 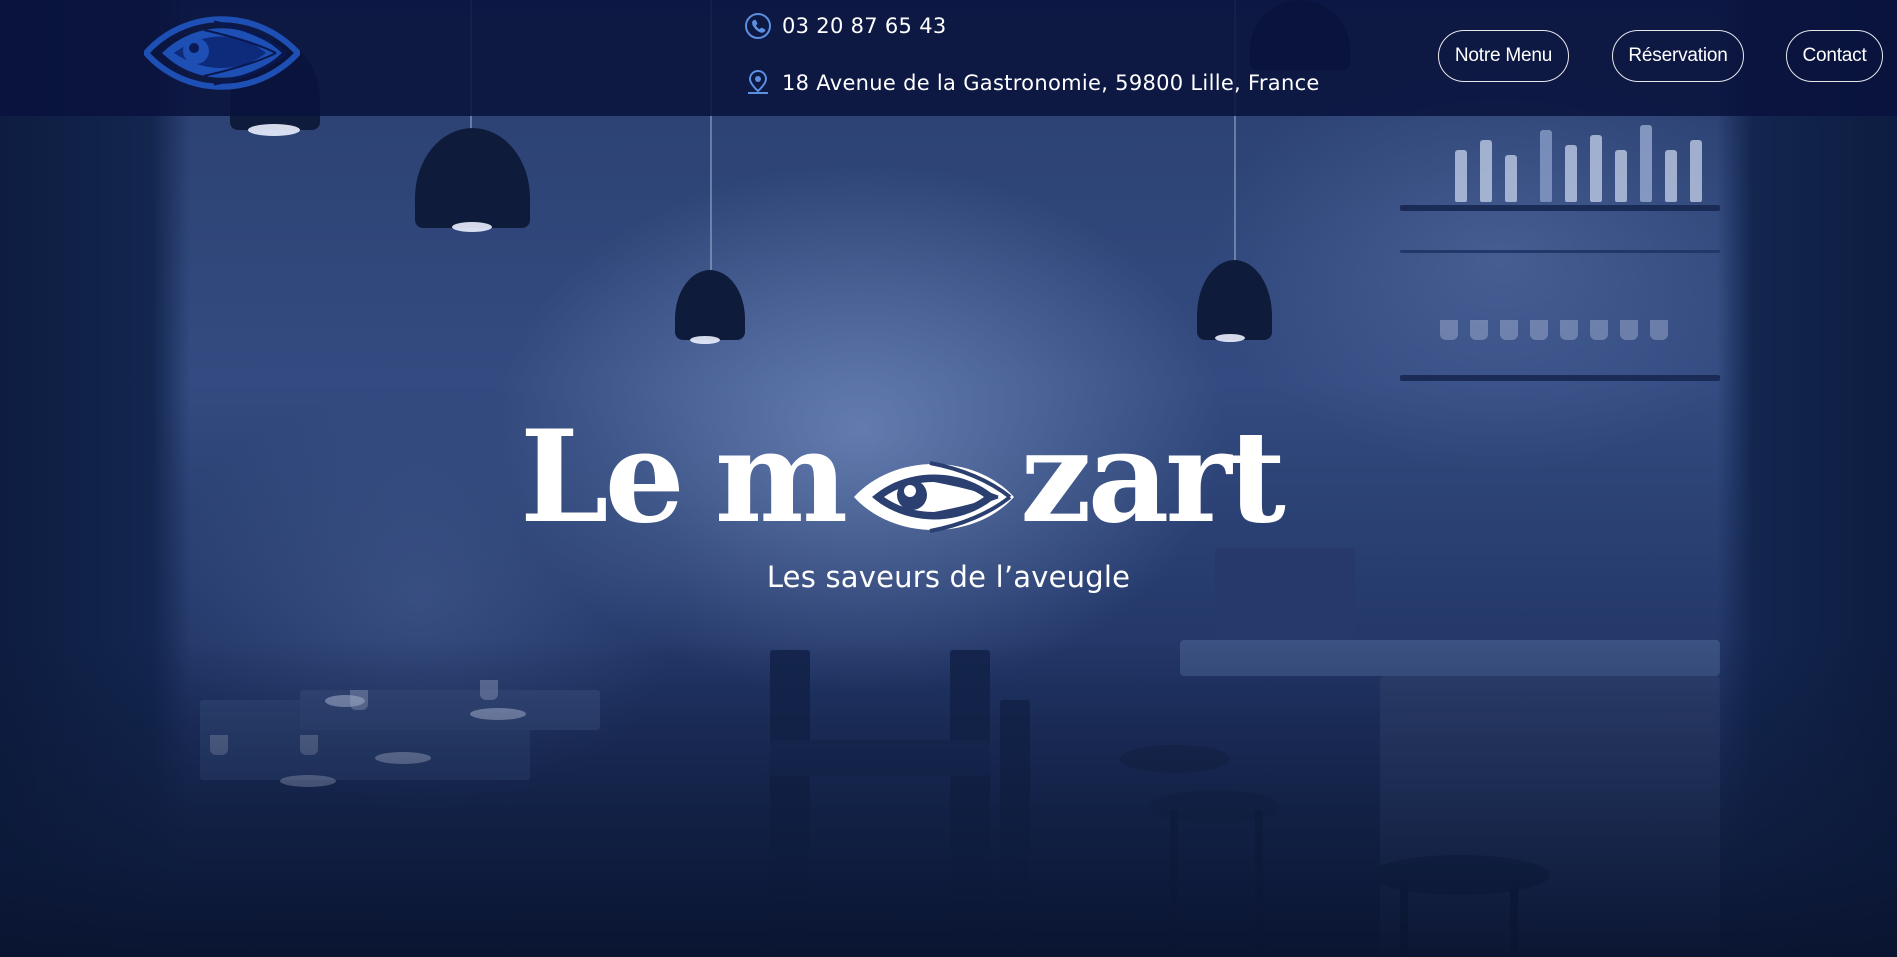 What do you see at coordinates (1503, 56) in the screenshot?
I see `nav-menu-button: Notre Menu` at bounding box center [1503, 56].